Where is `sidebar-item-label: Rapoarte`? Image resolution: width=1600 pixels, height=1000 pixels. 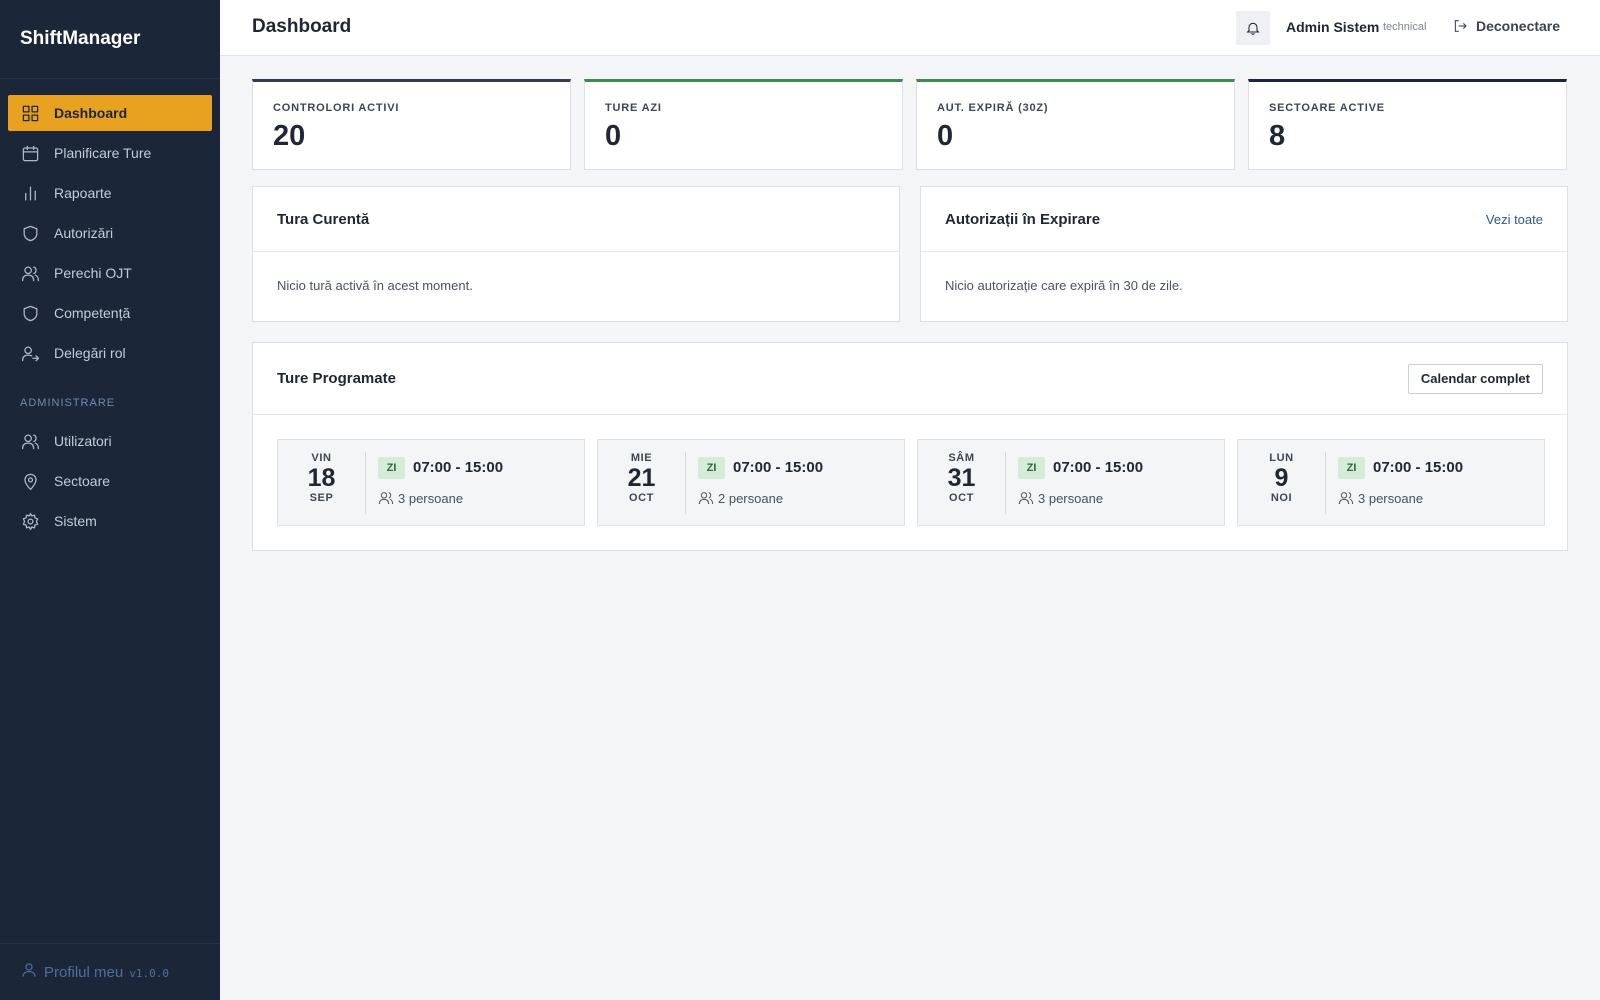
sidebar-item-label: Rapoarte is located at coordinates (83, 193).